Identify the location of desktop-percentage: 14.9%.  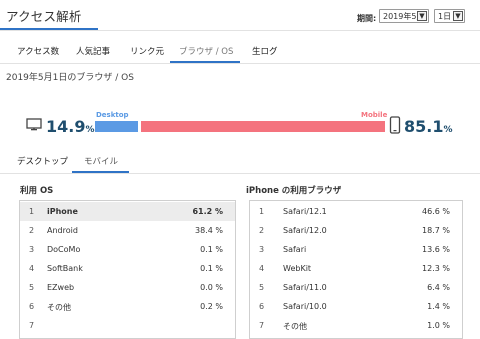
(70, 126).